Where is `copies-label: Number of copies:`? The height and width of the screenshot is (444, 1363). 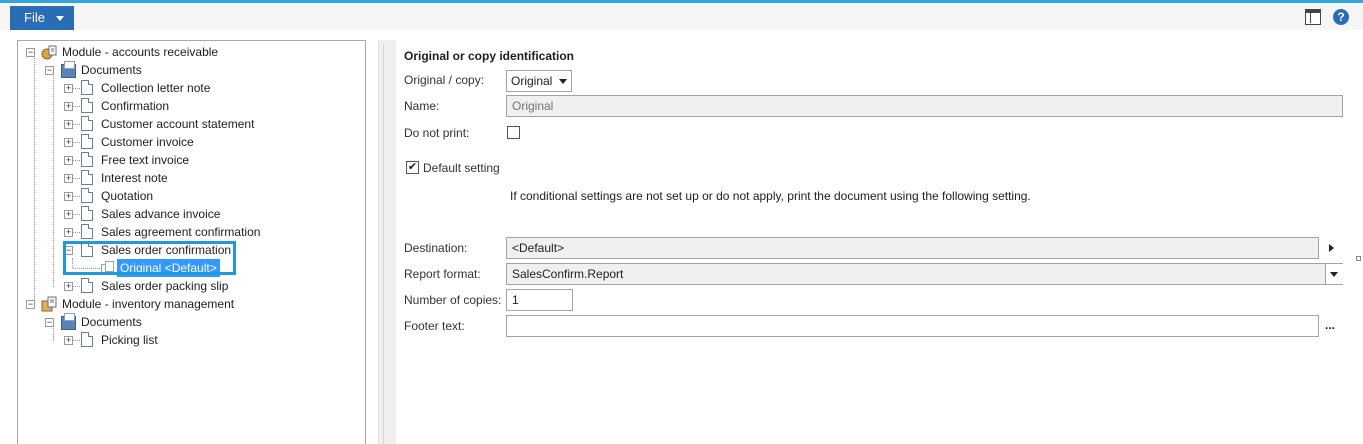
copies-label: Number of copies: is located at coordinates (453, 300).